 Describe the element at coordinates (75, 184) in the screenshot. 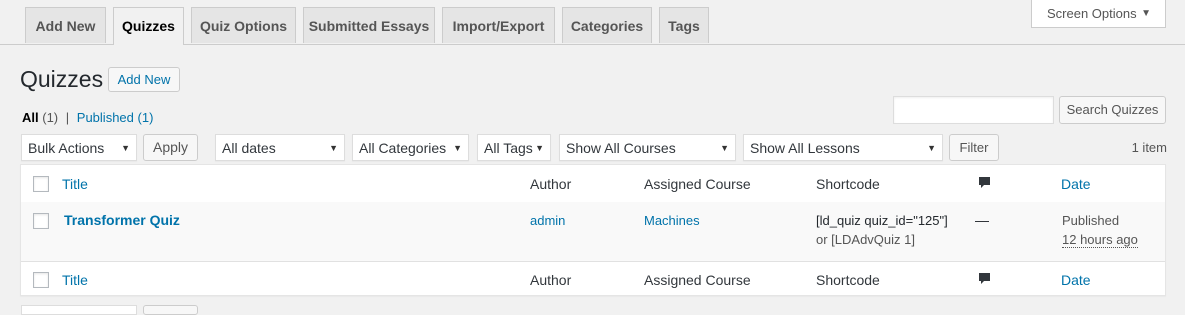

I see `column-title-sort: Title` at that location.